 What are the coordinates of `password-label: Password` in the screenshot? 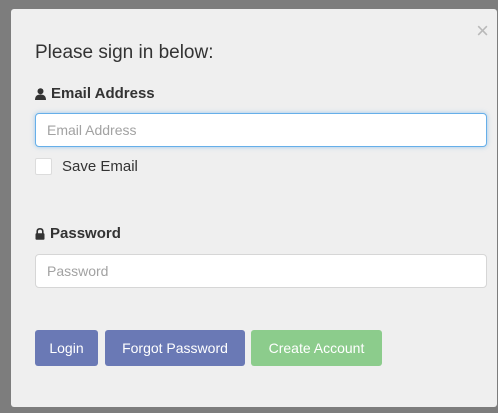 It's located at (78, 233).